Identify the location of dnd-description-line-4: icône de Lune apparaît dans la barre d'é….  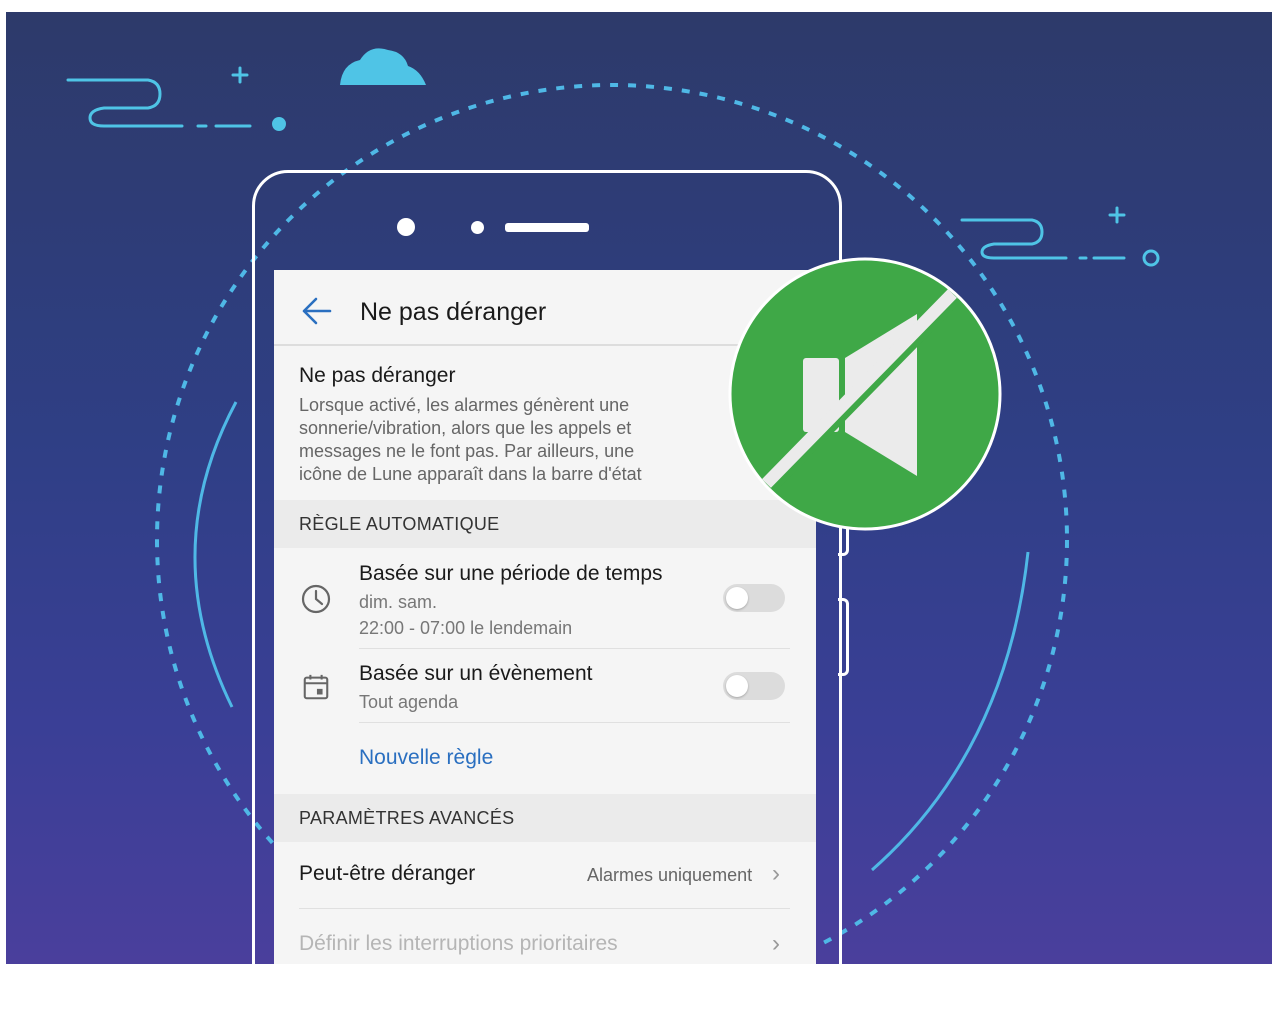
(470, 474).